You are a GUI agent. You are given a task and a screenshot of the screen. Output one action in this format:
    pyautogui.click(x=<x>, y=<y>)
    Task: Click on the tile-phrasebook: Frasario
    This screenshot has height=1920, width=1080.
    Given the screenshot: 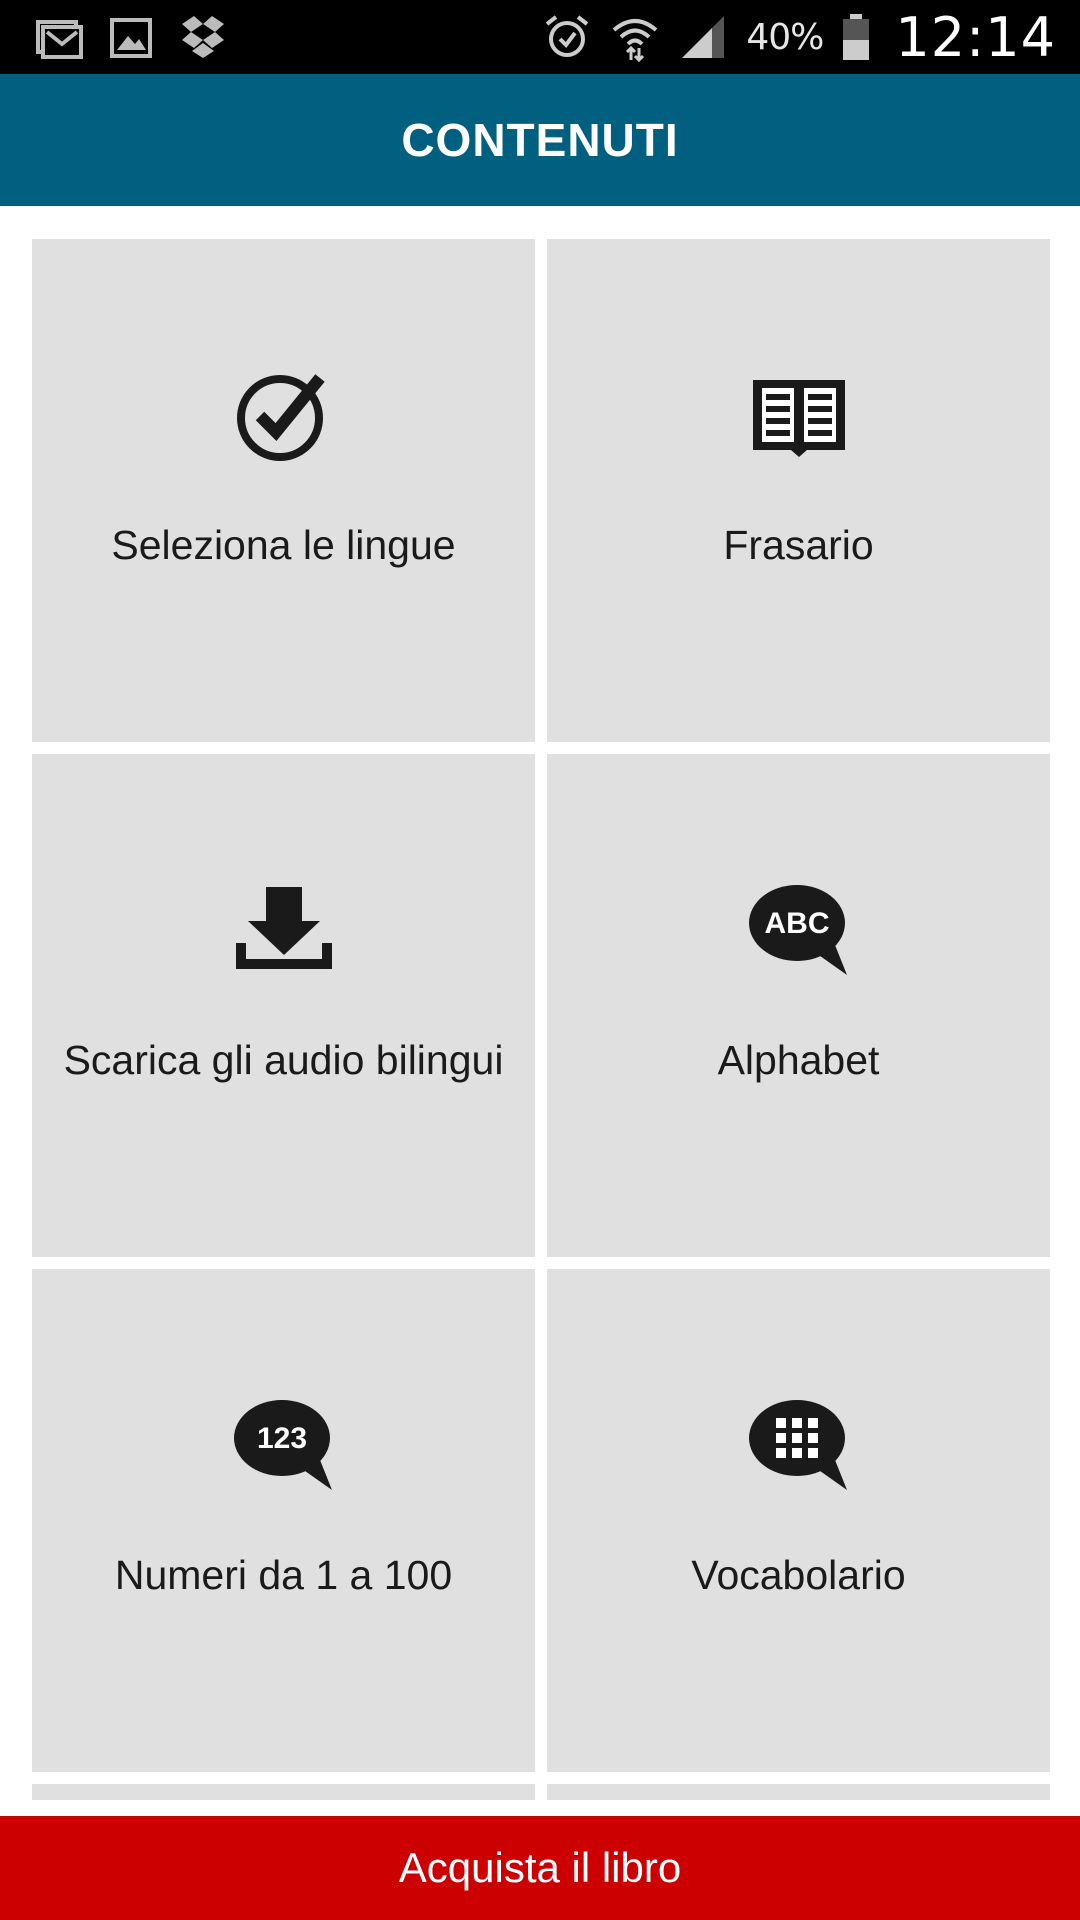 What is the action you would take?
    pyautogui.click(x=798, y=490)
    